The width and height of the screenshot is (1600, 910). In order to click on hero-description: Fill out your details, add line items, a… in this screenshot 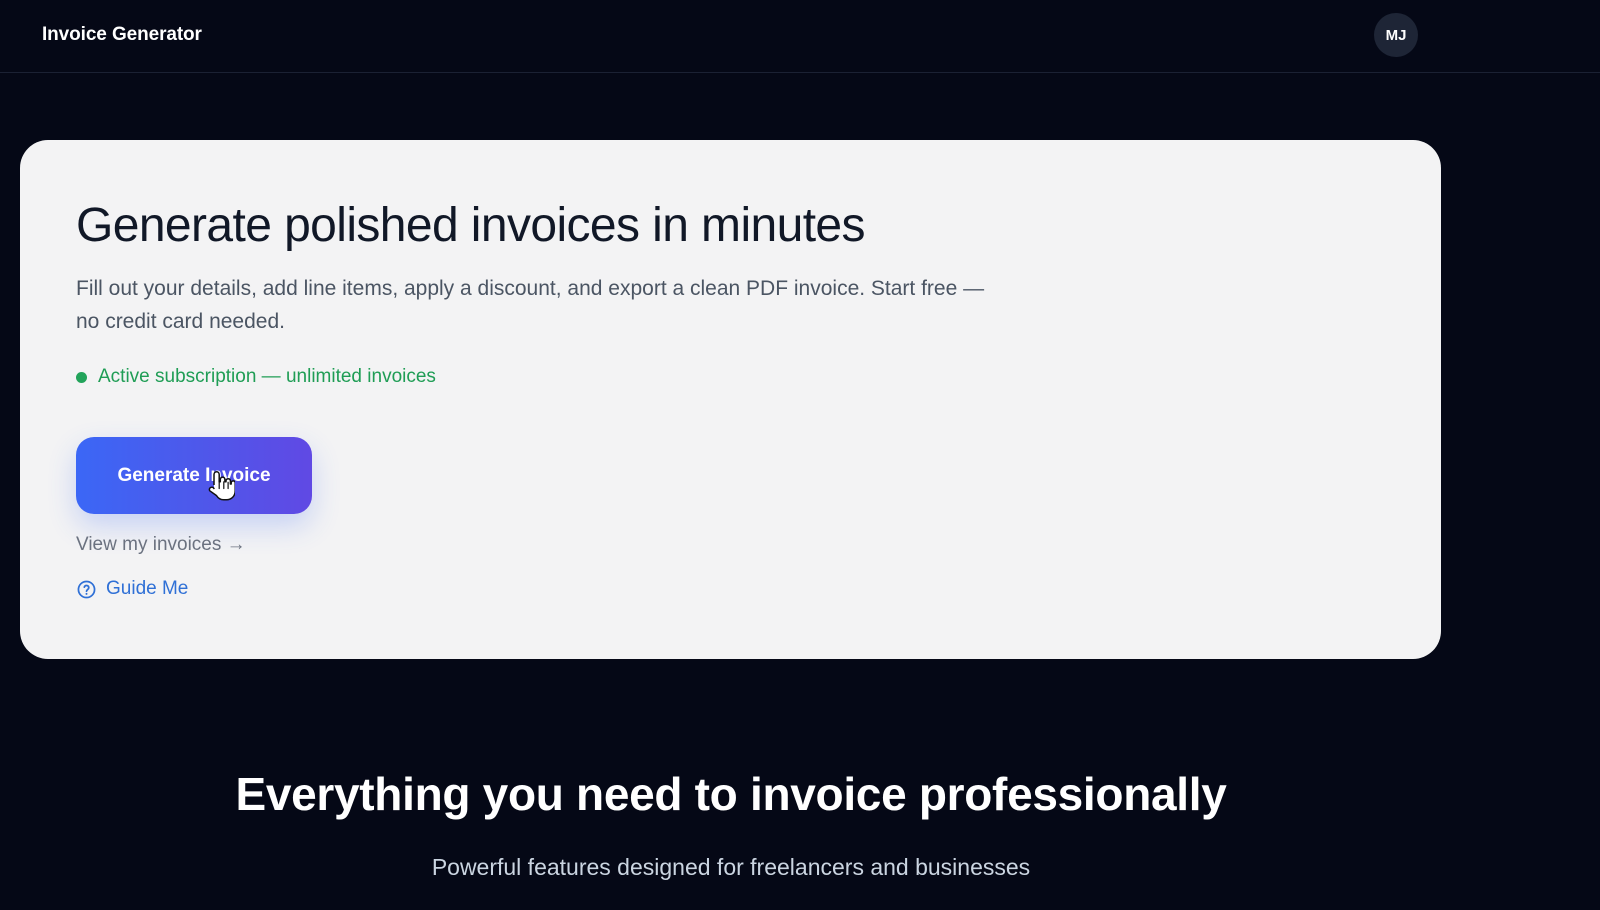, I will do `click(530, 305)`.